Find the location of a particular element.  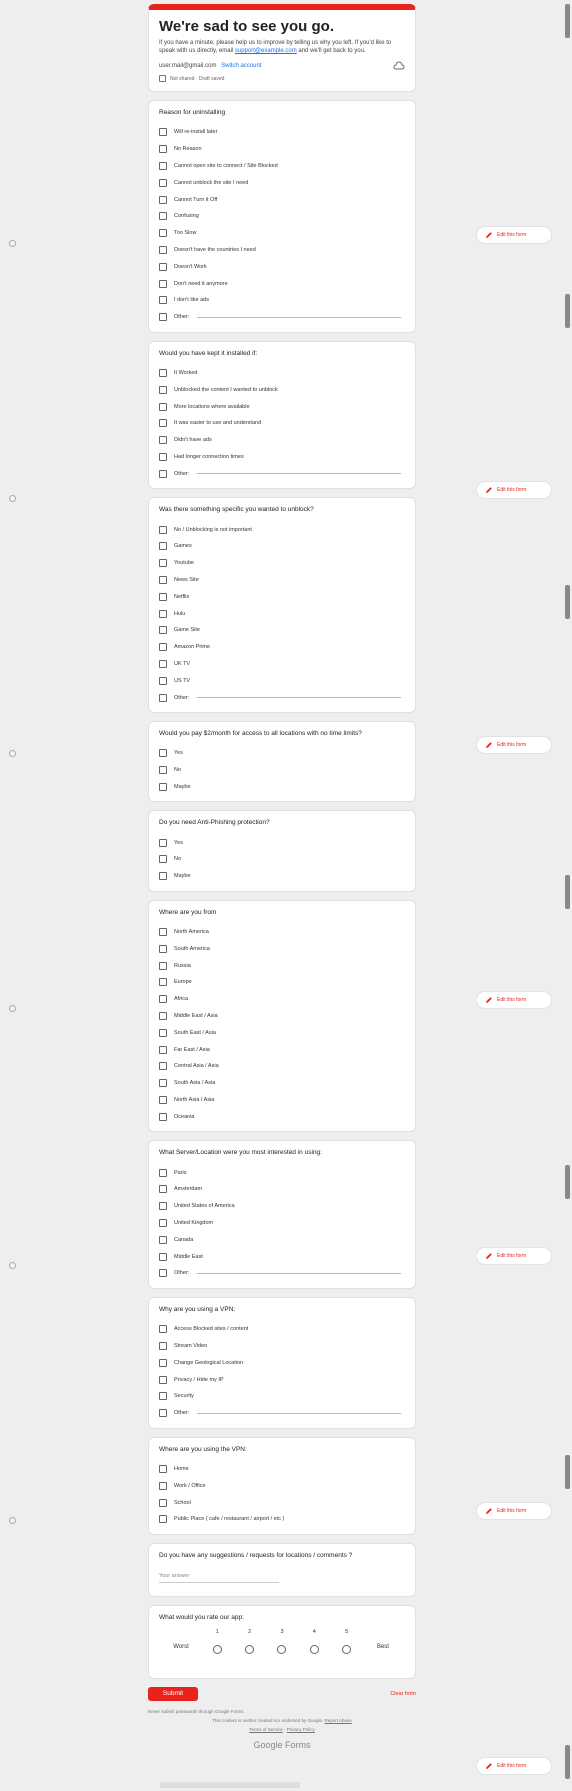

checkbox-option: Paris is located at coordinates (282, 1172).